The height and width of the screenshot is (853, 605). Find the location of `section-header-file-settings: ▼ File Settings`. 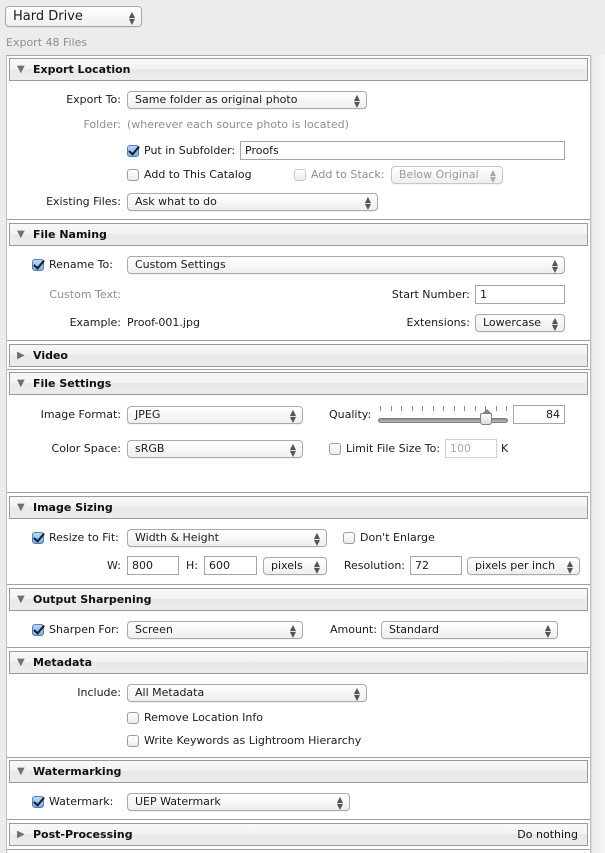

section-header-file-settings: ▼ File Settings is located at coordinates (298, 383).